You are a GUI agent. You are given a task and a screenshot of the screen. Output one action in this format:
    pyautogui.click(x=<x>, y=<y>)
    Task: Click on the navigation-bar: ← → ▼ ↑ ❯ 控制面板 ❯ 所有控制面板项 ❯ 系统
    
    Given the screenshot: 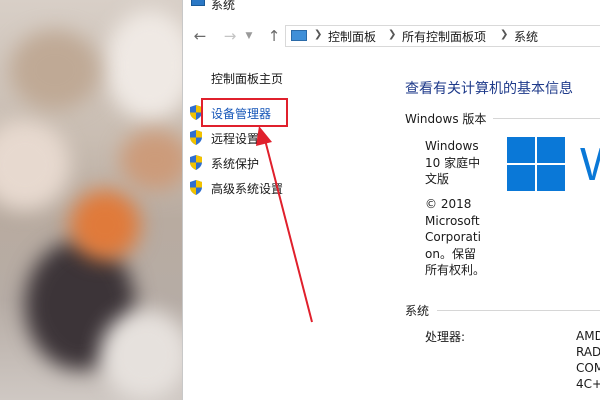 What is the action you would take?
    pyautogui.click(x=391, y=36)
    